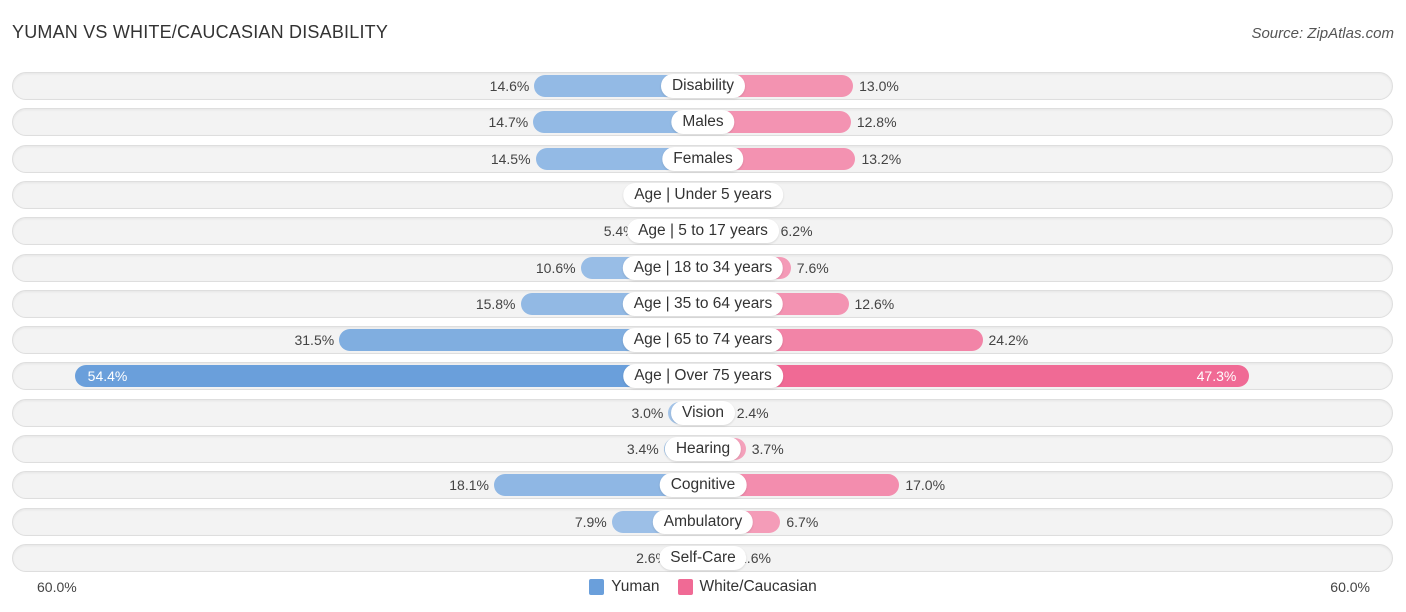 This screenshot has height=612, width=1406. Describe the element at coordinates (703, 449) in the screenshot. I see `category-label-hearing: Hearing` at that location.